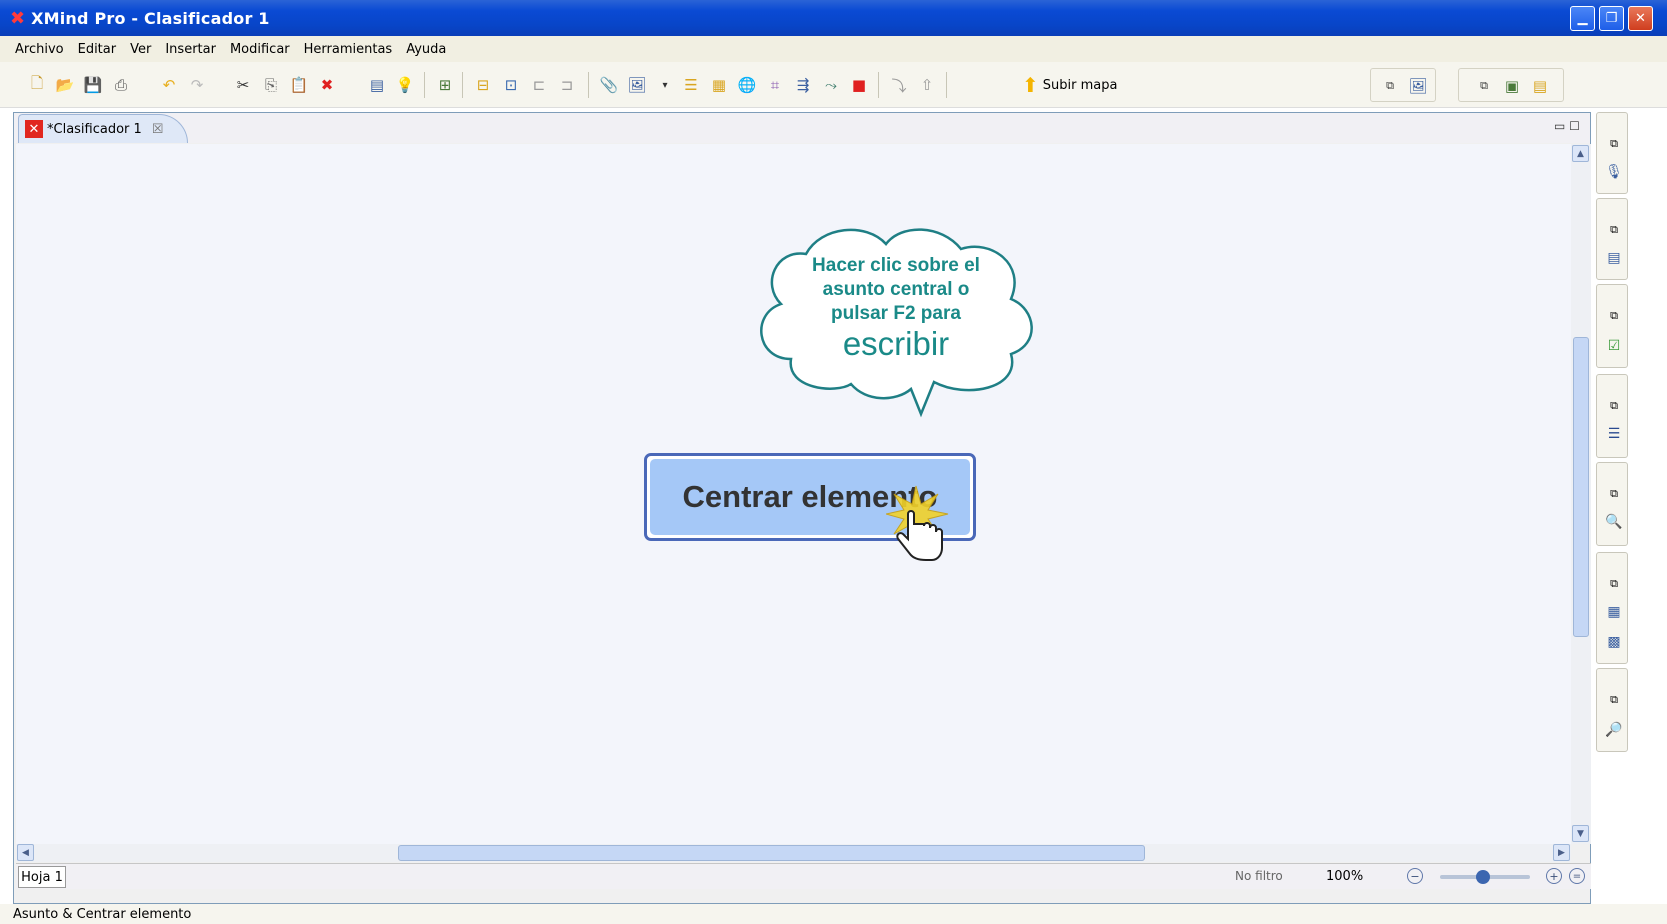  Describe the element at coordinates (445, 85) in the screenshot. I see `brainstorm-icon: ⊞` at that location.